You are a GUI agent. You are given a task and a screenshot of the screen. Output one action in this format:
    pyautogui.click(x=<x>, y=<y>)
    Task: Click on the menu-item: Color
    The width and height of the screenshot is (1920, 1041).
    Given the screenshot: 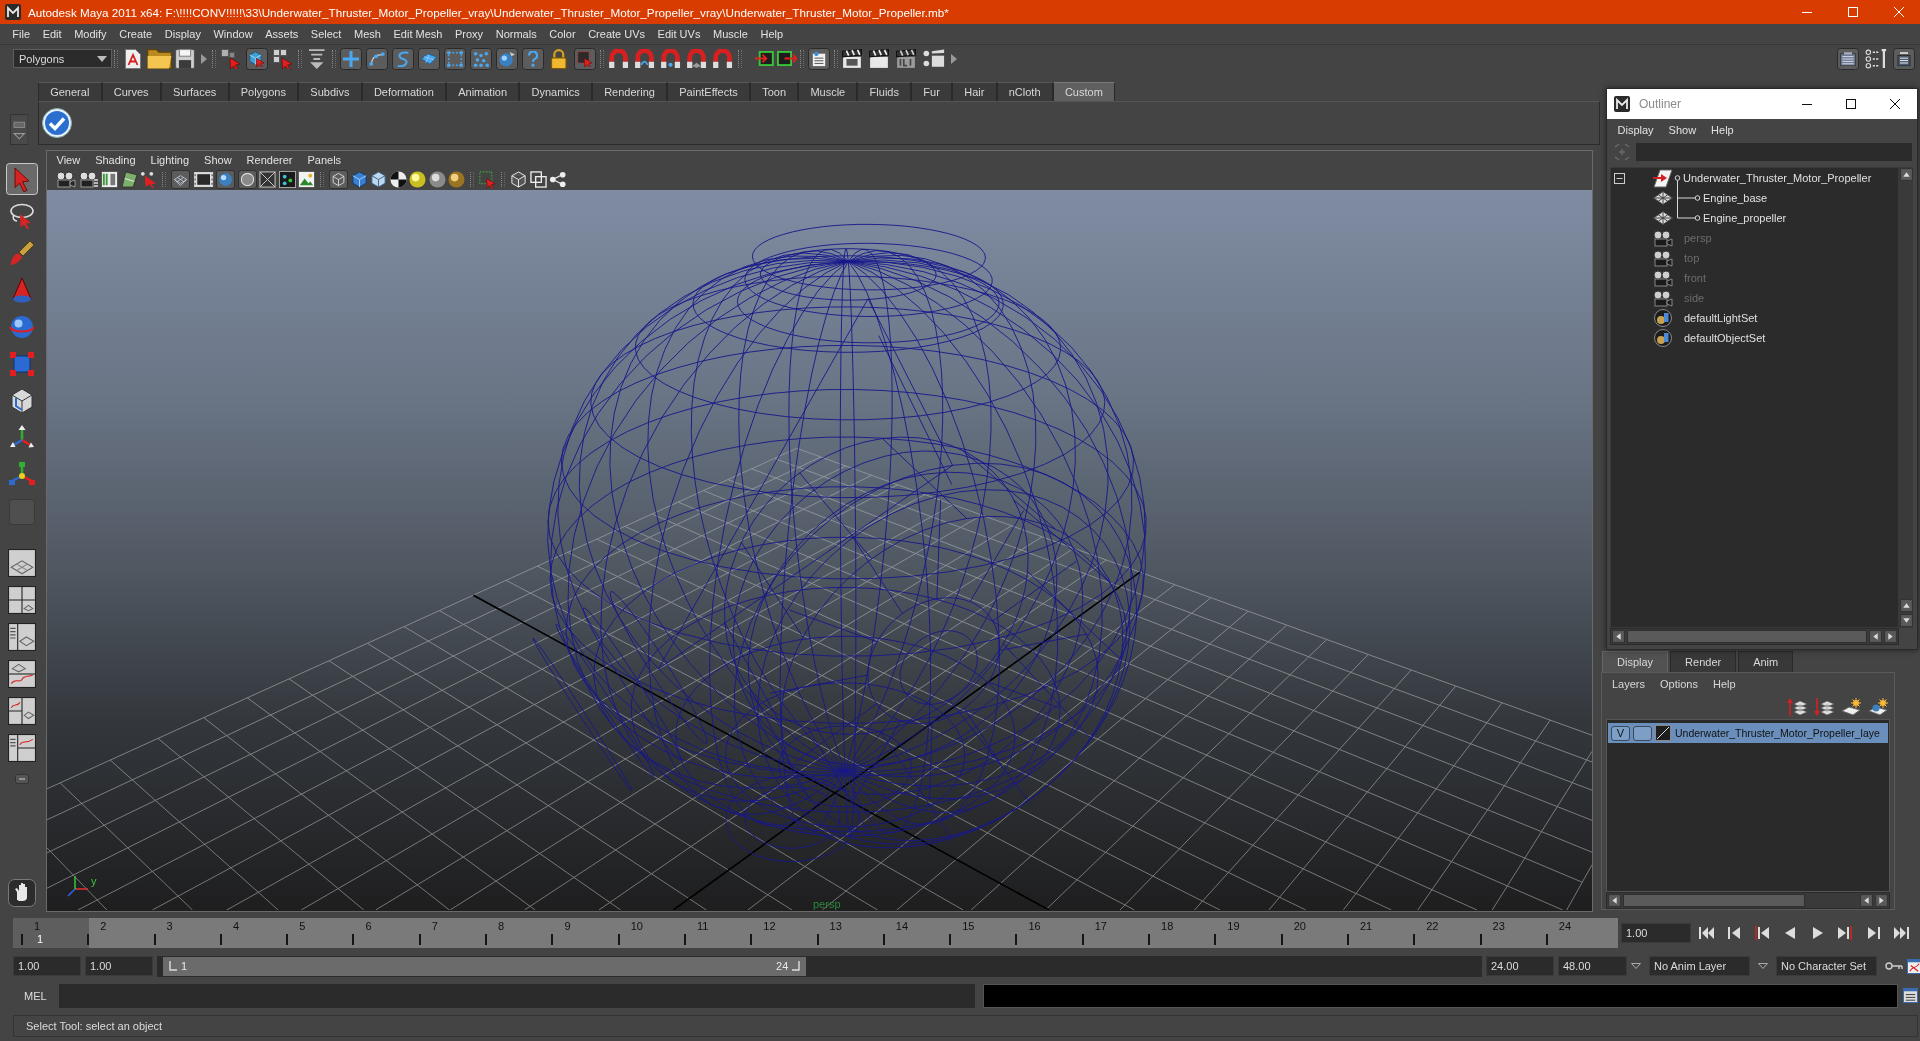 What is the action you would take?
    pyautogui.click(x=562, y=34)
    